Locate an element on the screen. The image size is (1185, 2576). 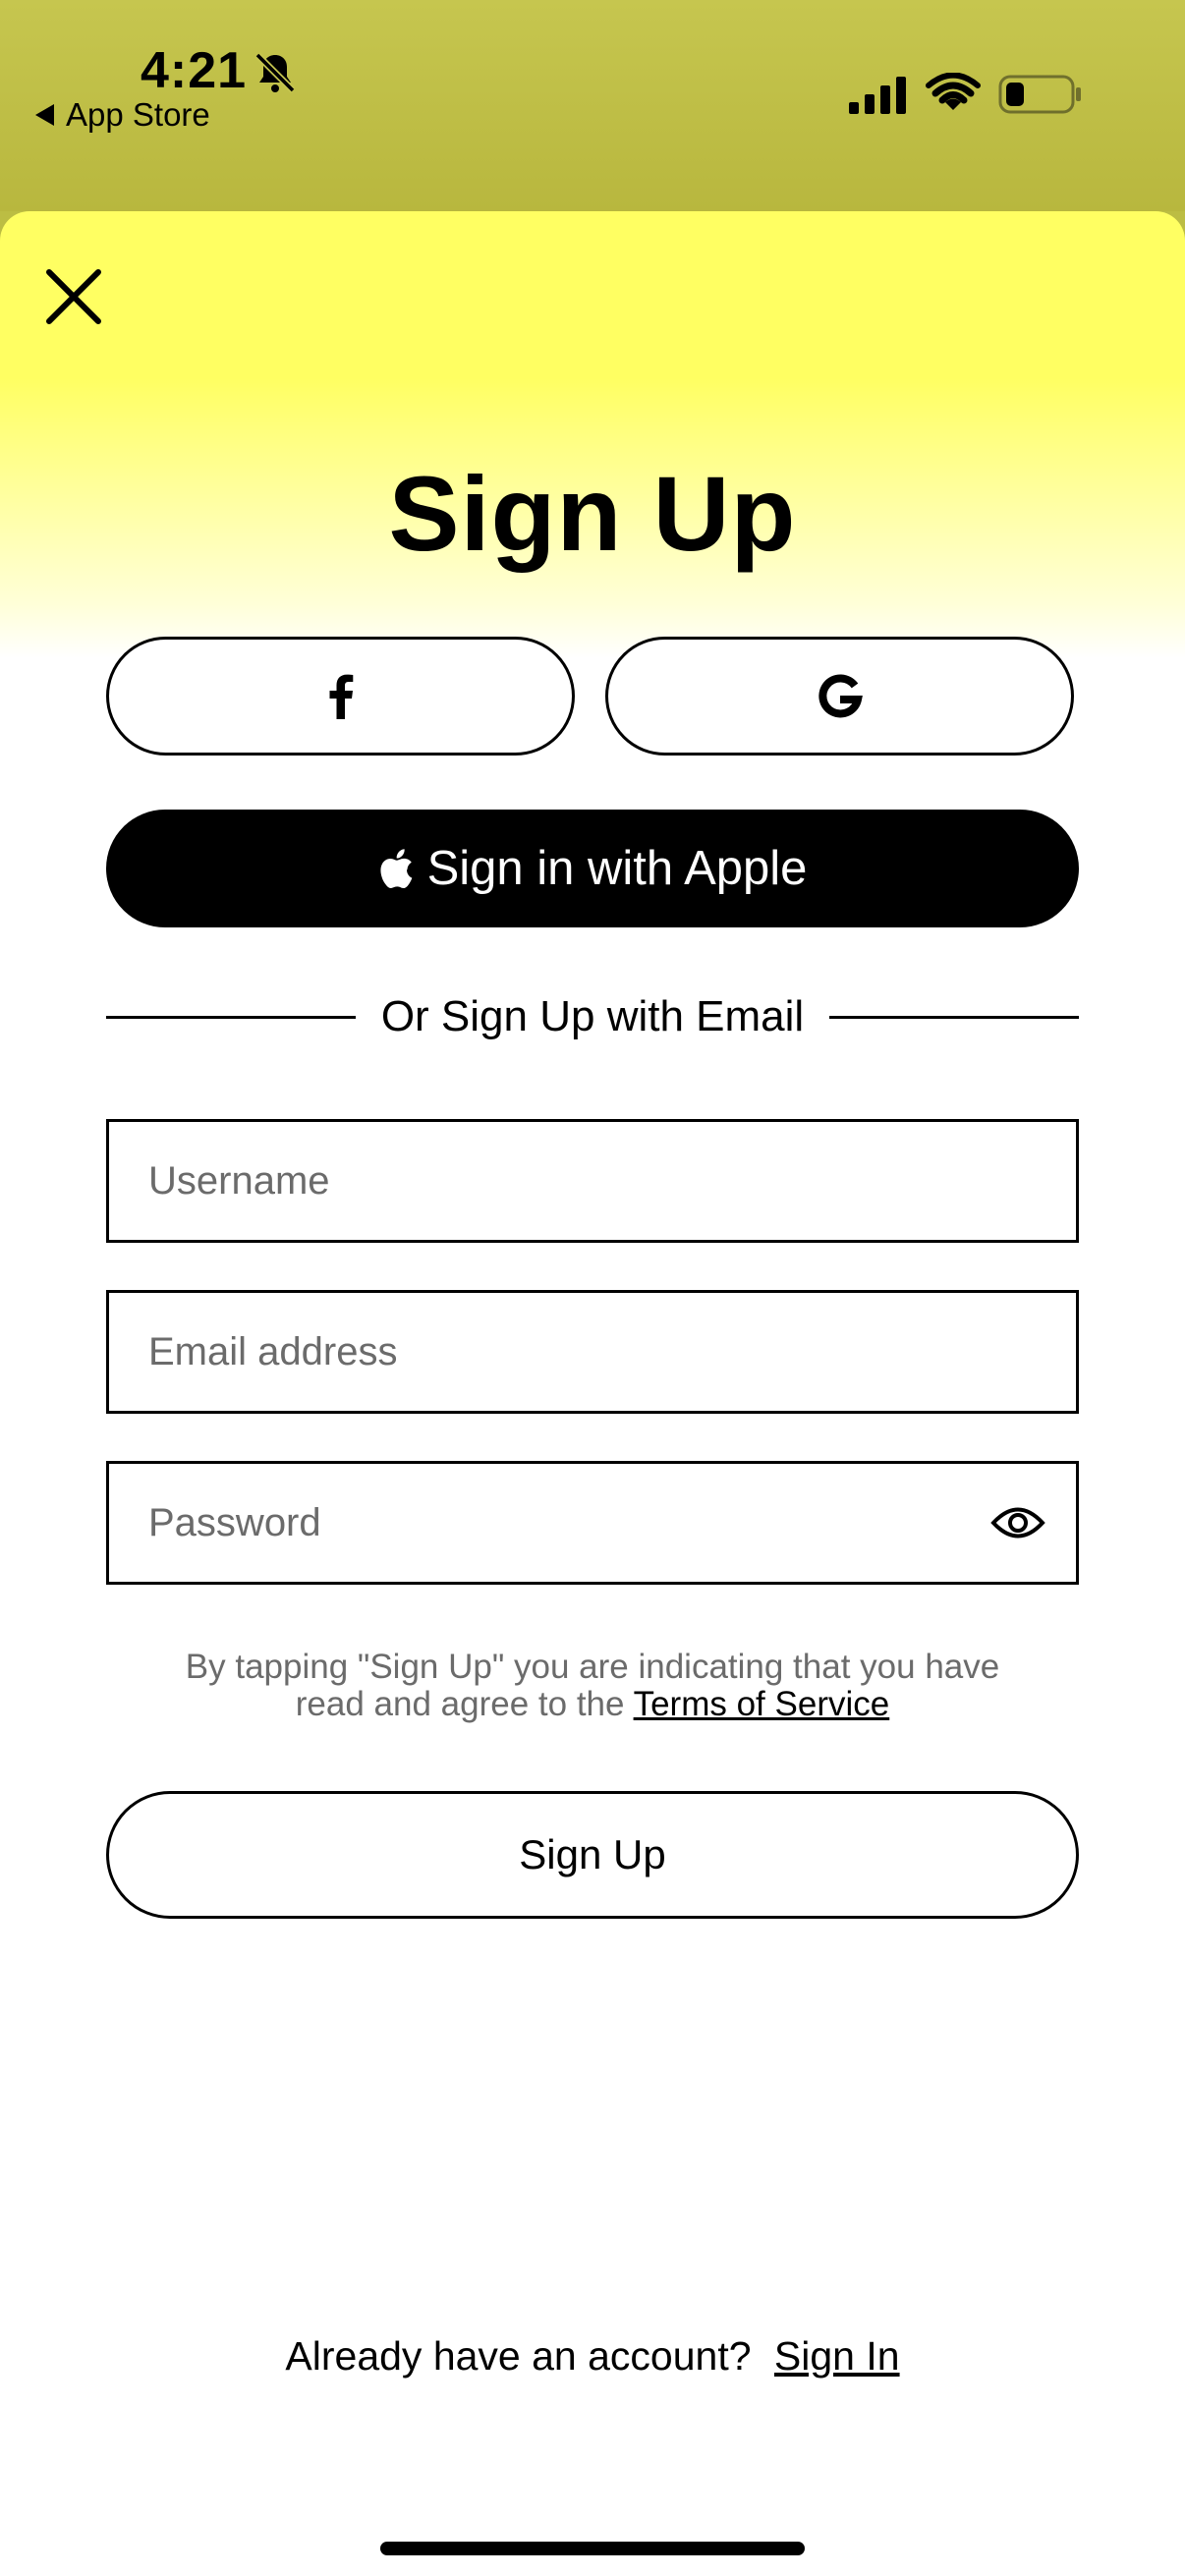
sign-in-prompt: Already have an account? Sign In is located at coordinates (592, 2356).